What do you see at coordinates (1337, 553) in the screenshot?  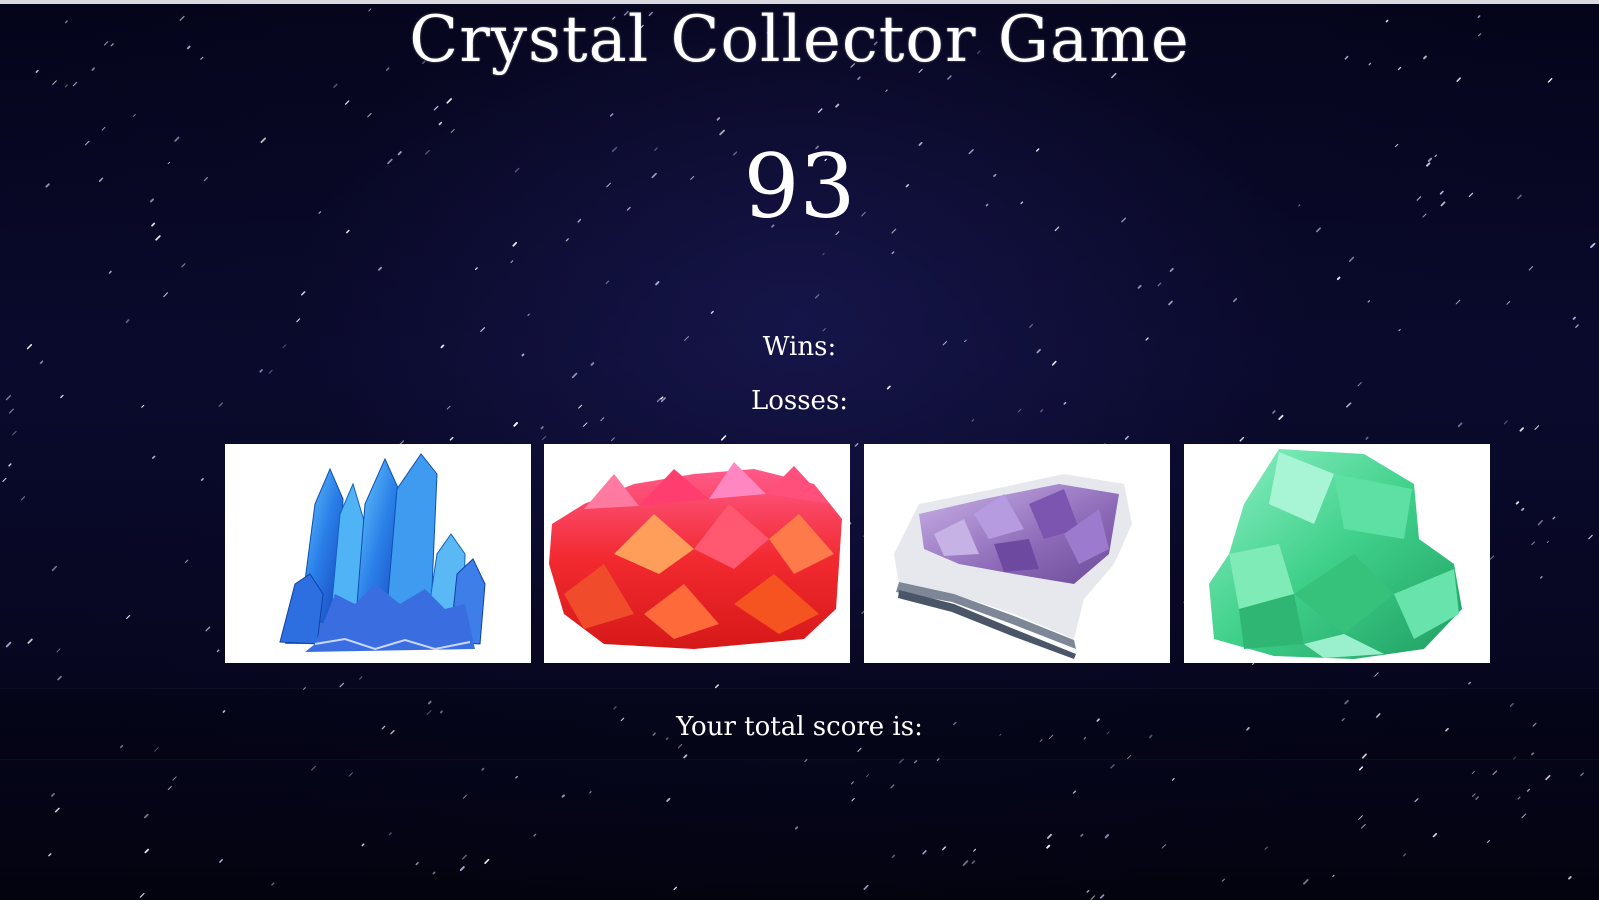 I see `crystal-green-button` at bounding box center [1337, 553].